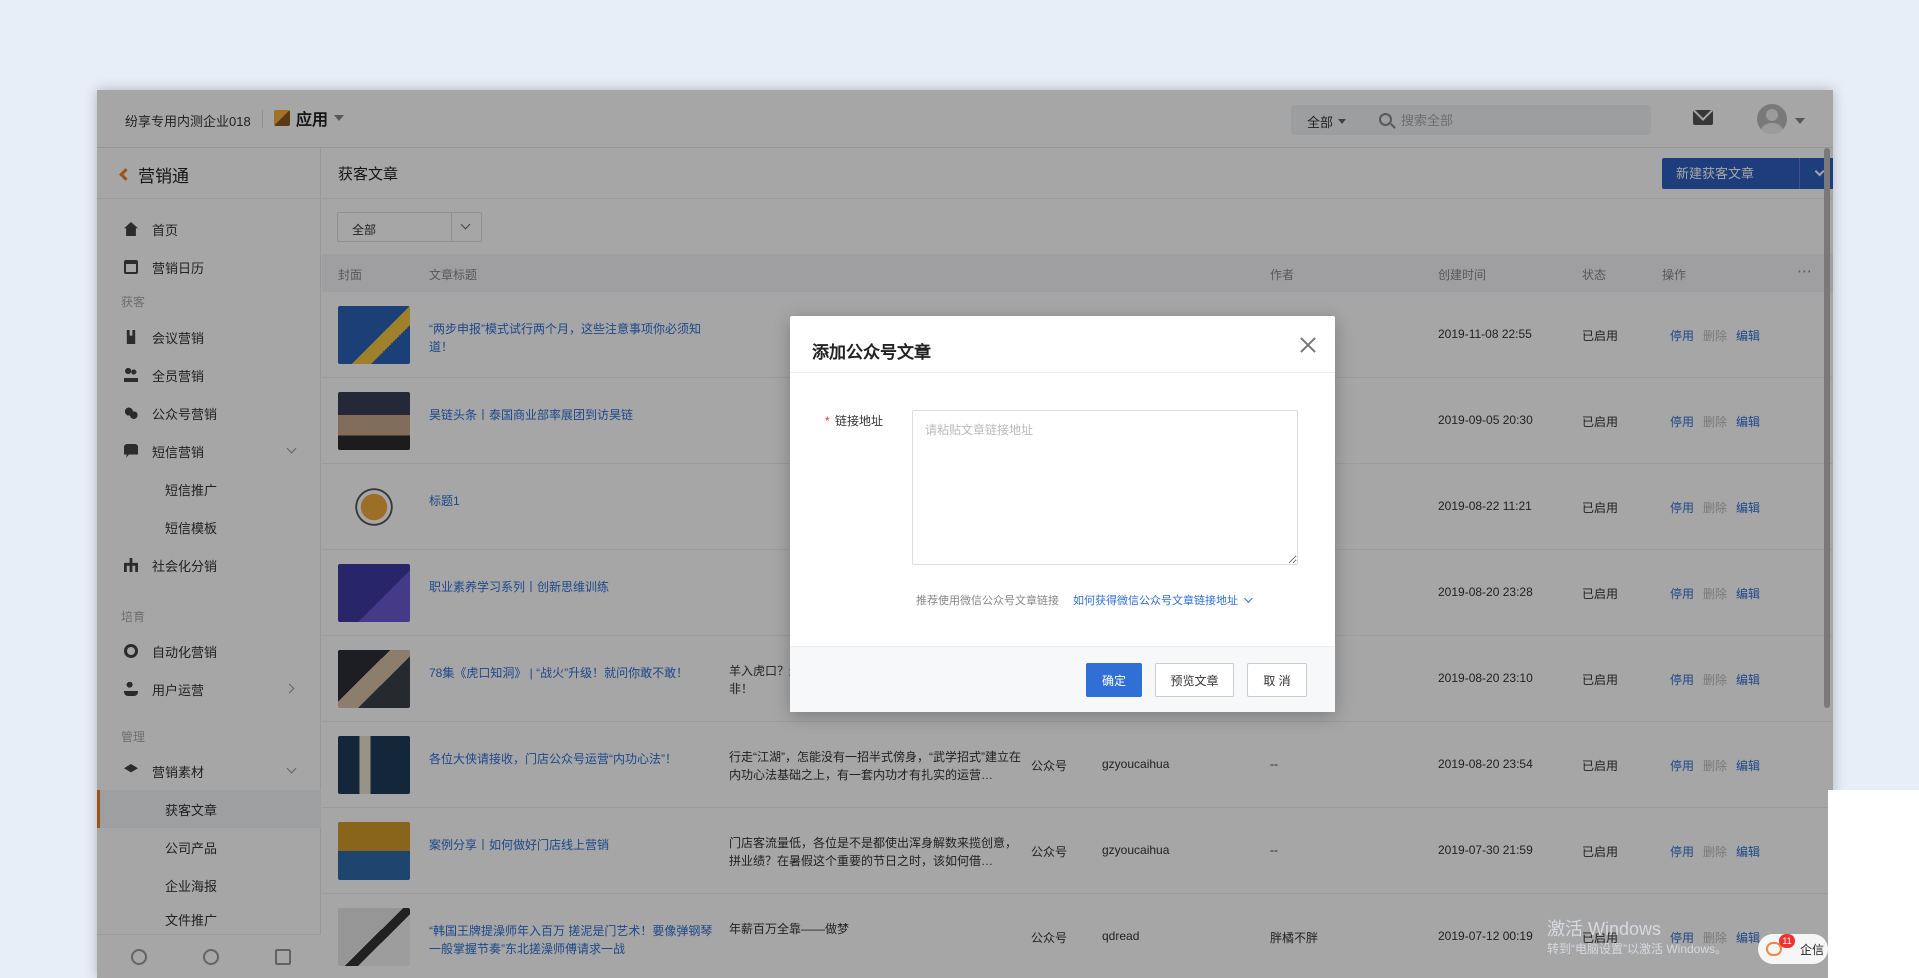 The width and height of the screenshot is (1919, 978). Describe the element at coordinates (1308, 345) in the screenshot. I see `close-icon` at that location.